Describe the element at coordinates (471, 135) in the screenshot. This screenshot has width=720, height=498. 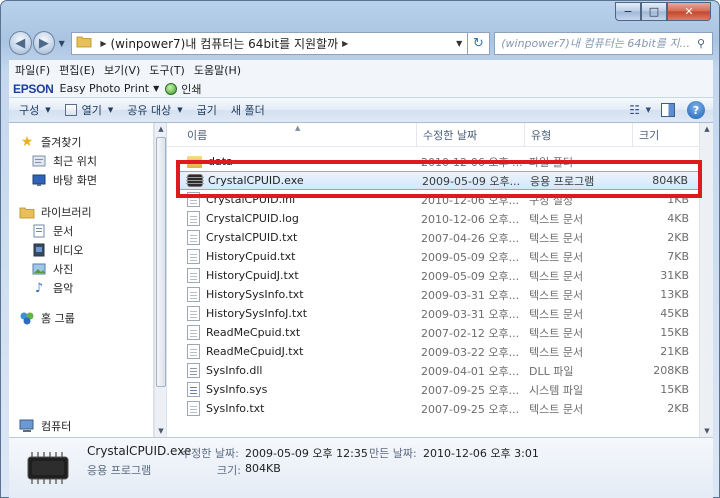
I see `column-date: 수정한 날짜` at that location.